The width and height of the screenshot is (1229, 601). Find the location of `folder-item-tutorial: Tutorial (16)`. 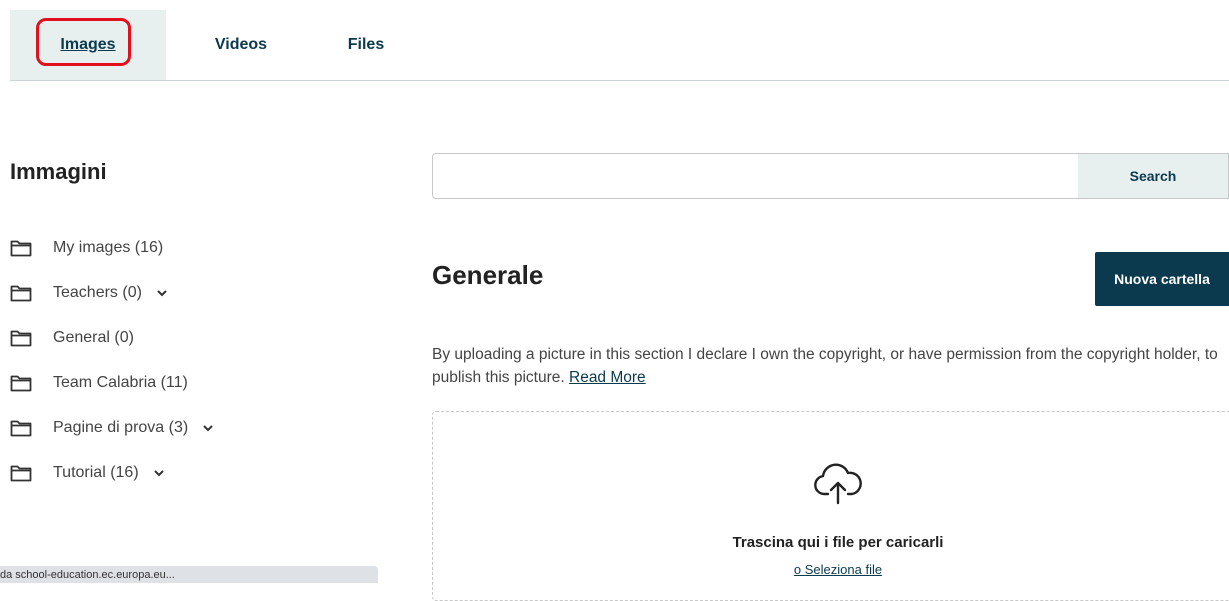

folder-item-tutorial: Tutorial (16) is located at coordinates (112, 472).